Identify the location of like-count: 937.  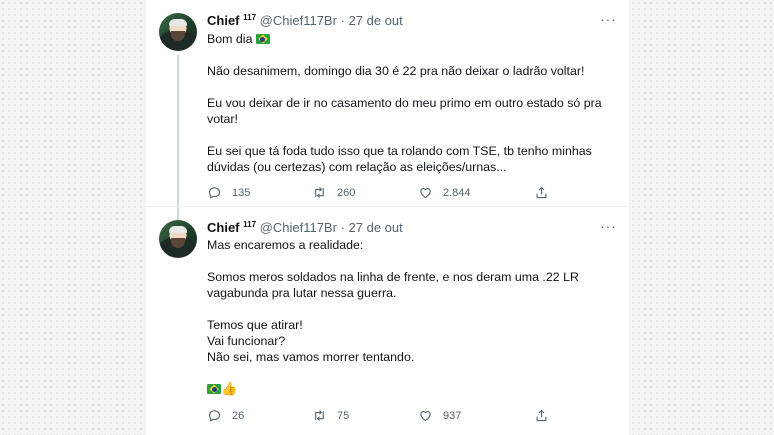
(452, 415).